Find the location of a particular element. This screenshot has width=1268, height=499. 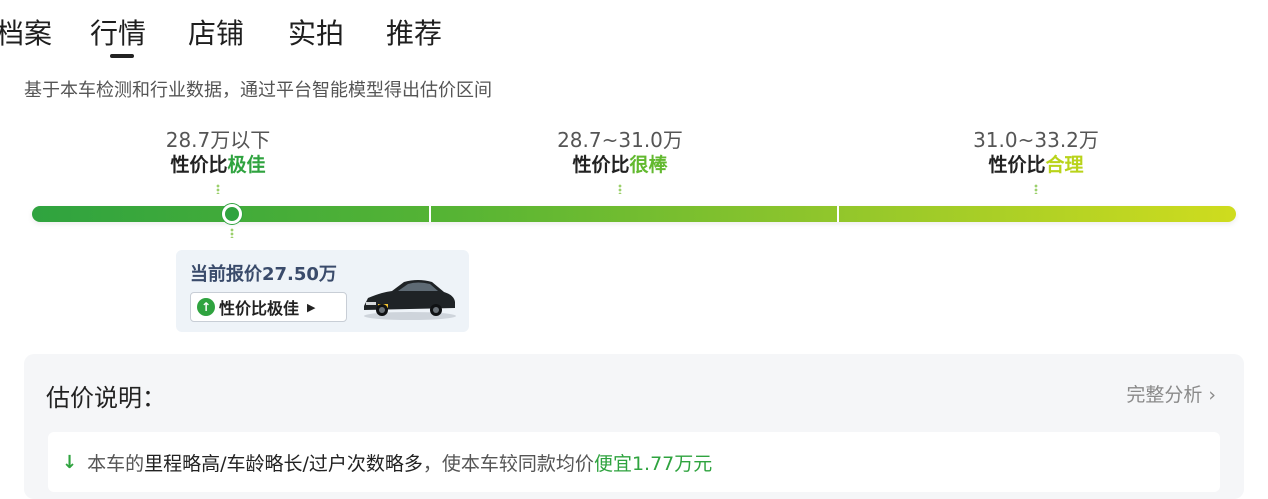

range-rating: 性价比合理 is located at coordinates (1036, 165).